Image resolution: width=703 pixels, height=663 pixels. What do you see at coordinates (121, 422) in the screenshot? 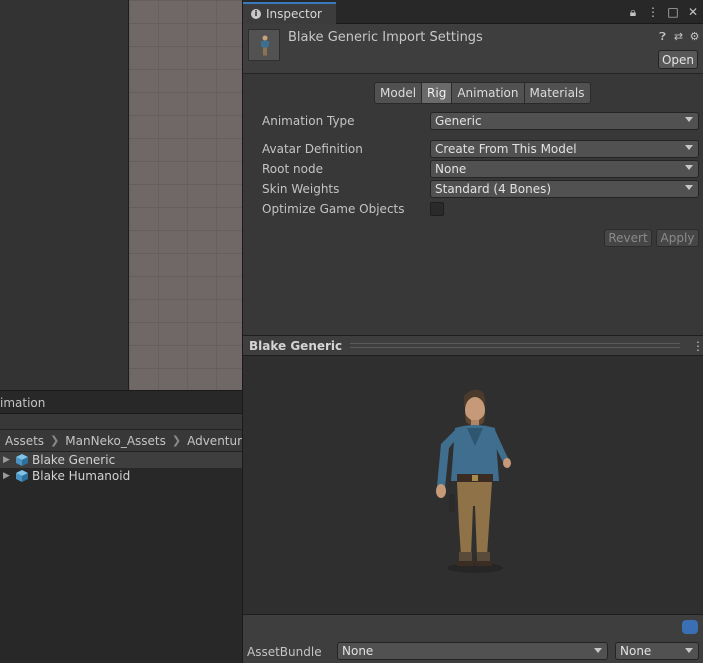
I see `project-toolbar` at bounding box center [121, 422].